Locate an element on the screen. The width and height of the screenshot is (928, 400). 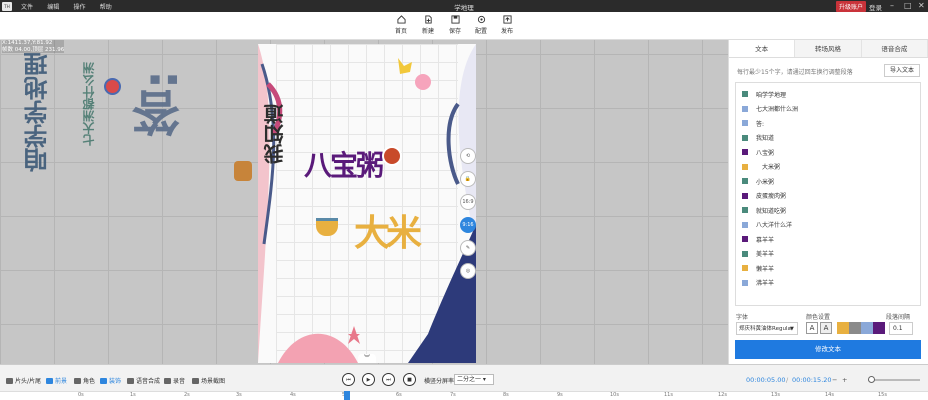
ruler-tick: 9s is located at coordinates (560, 395).